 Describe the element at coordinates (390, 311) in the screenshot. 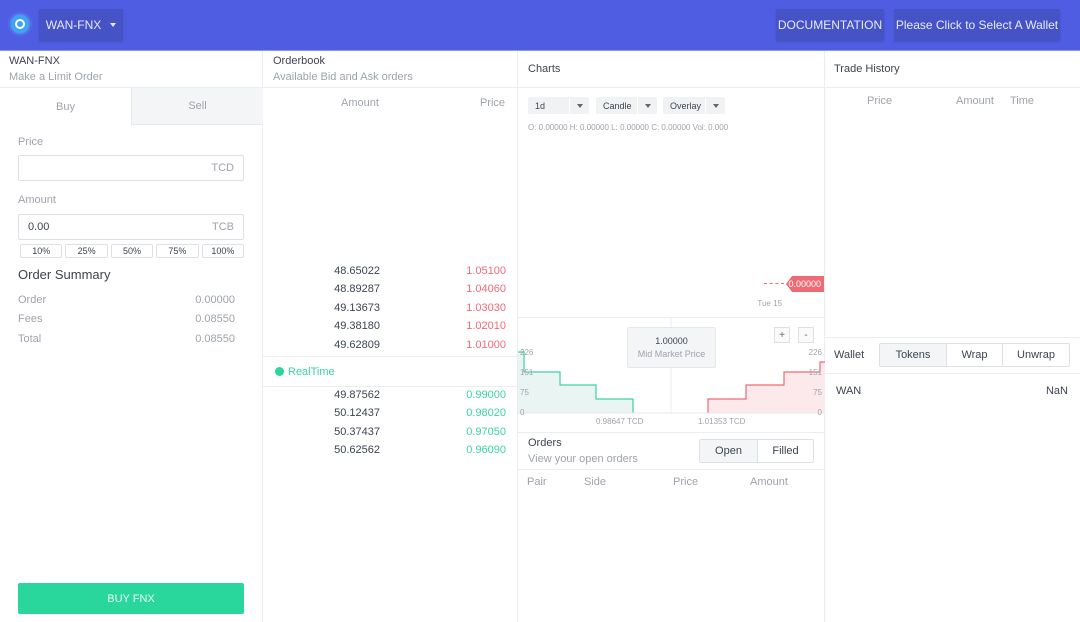

I see `ask-row: 49.13673 1.03030` at that location.